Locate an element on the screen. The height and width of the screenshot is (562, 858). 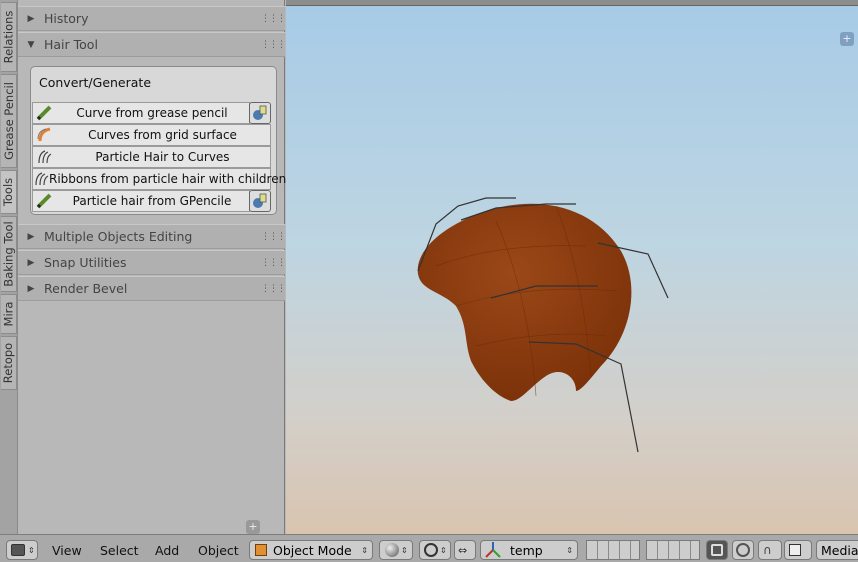
hair-mesh-drawing is located at coordinates (543, 325).